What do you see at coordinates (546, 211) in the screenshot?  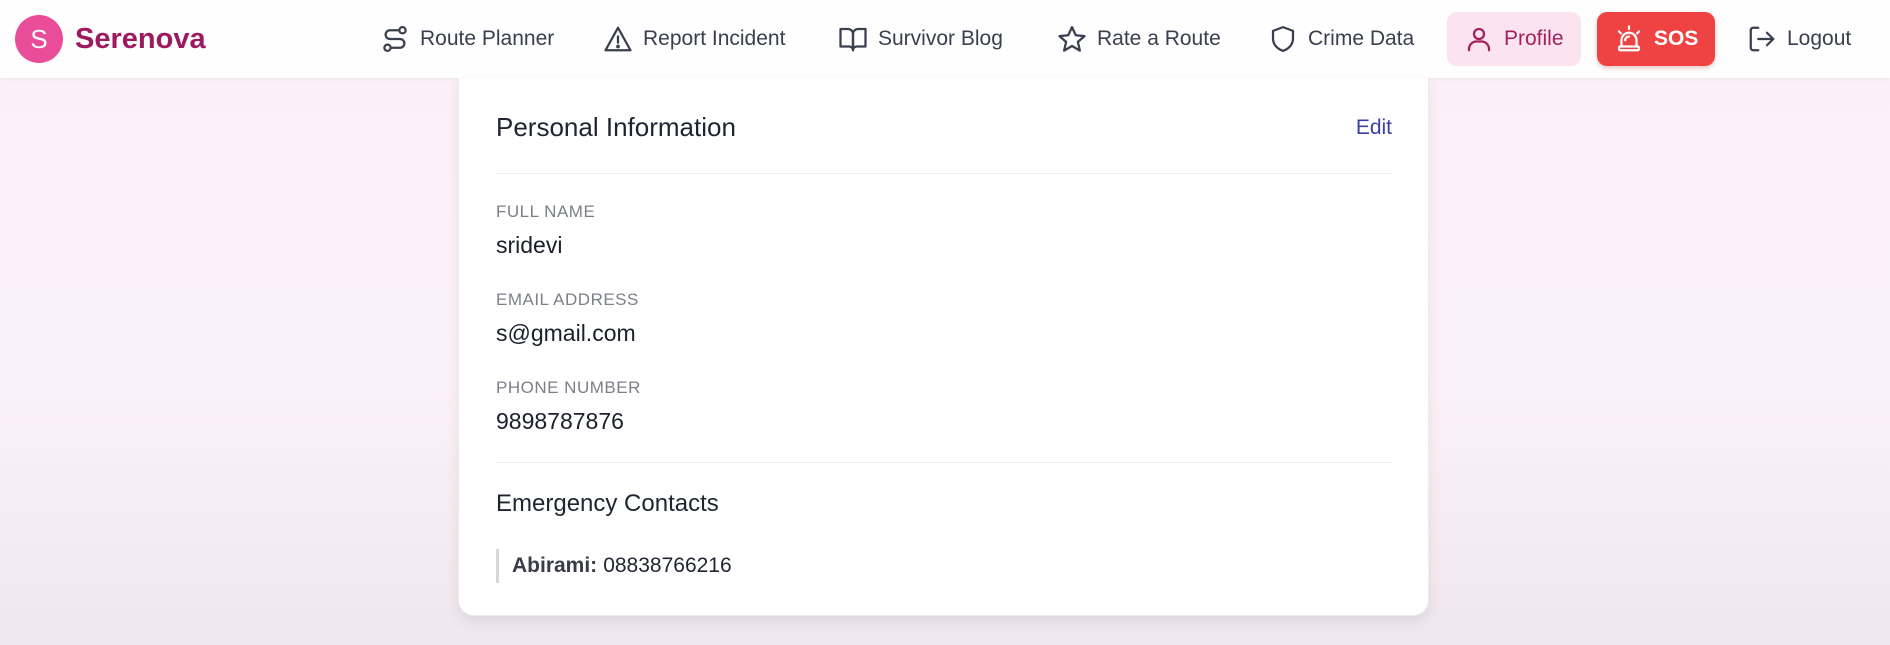 I see `full-name-label: FULL NAME` at bounding box center [546, 211].